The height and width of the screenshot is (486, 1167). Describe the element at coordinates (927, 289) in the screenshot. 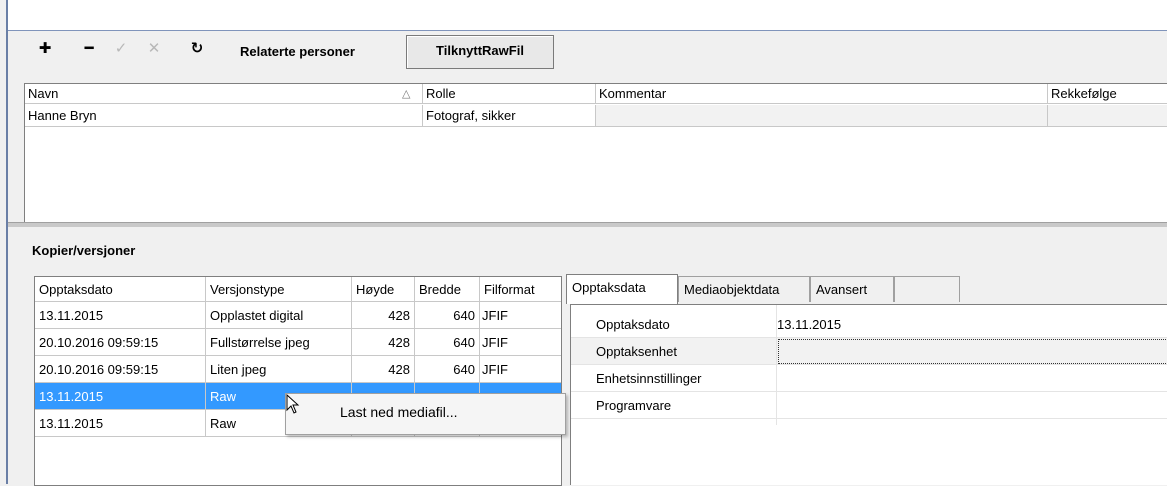

I see `tab-empty` at that location.